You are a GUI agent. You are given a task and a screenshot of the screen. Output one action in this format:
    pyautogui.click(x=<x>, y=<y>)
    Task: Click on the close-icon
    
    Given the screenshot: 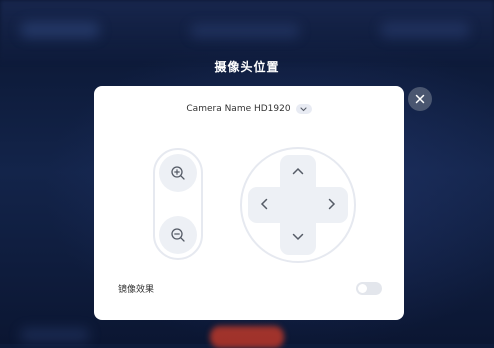 What is the action you would take?
    pyautogui.click(x=420, y=99)
    